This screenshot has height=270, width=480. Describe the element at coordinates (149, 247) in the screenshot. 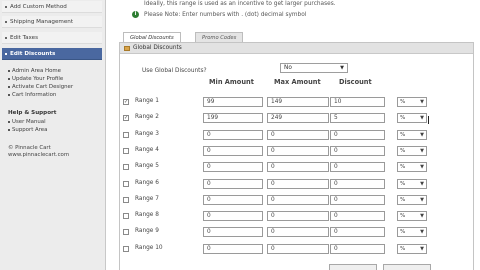

I see `range-label: Range 10` at that location.